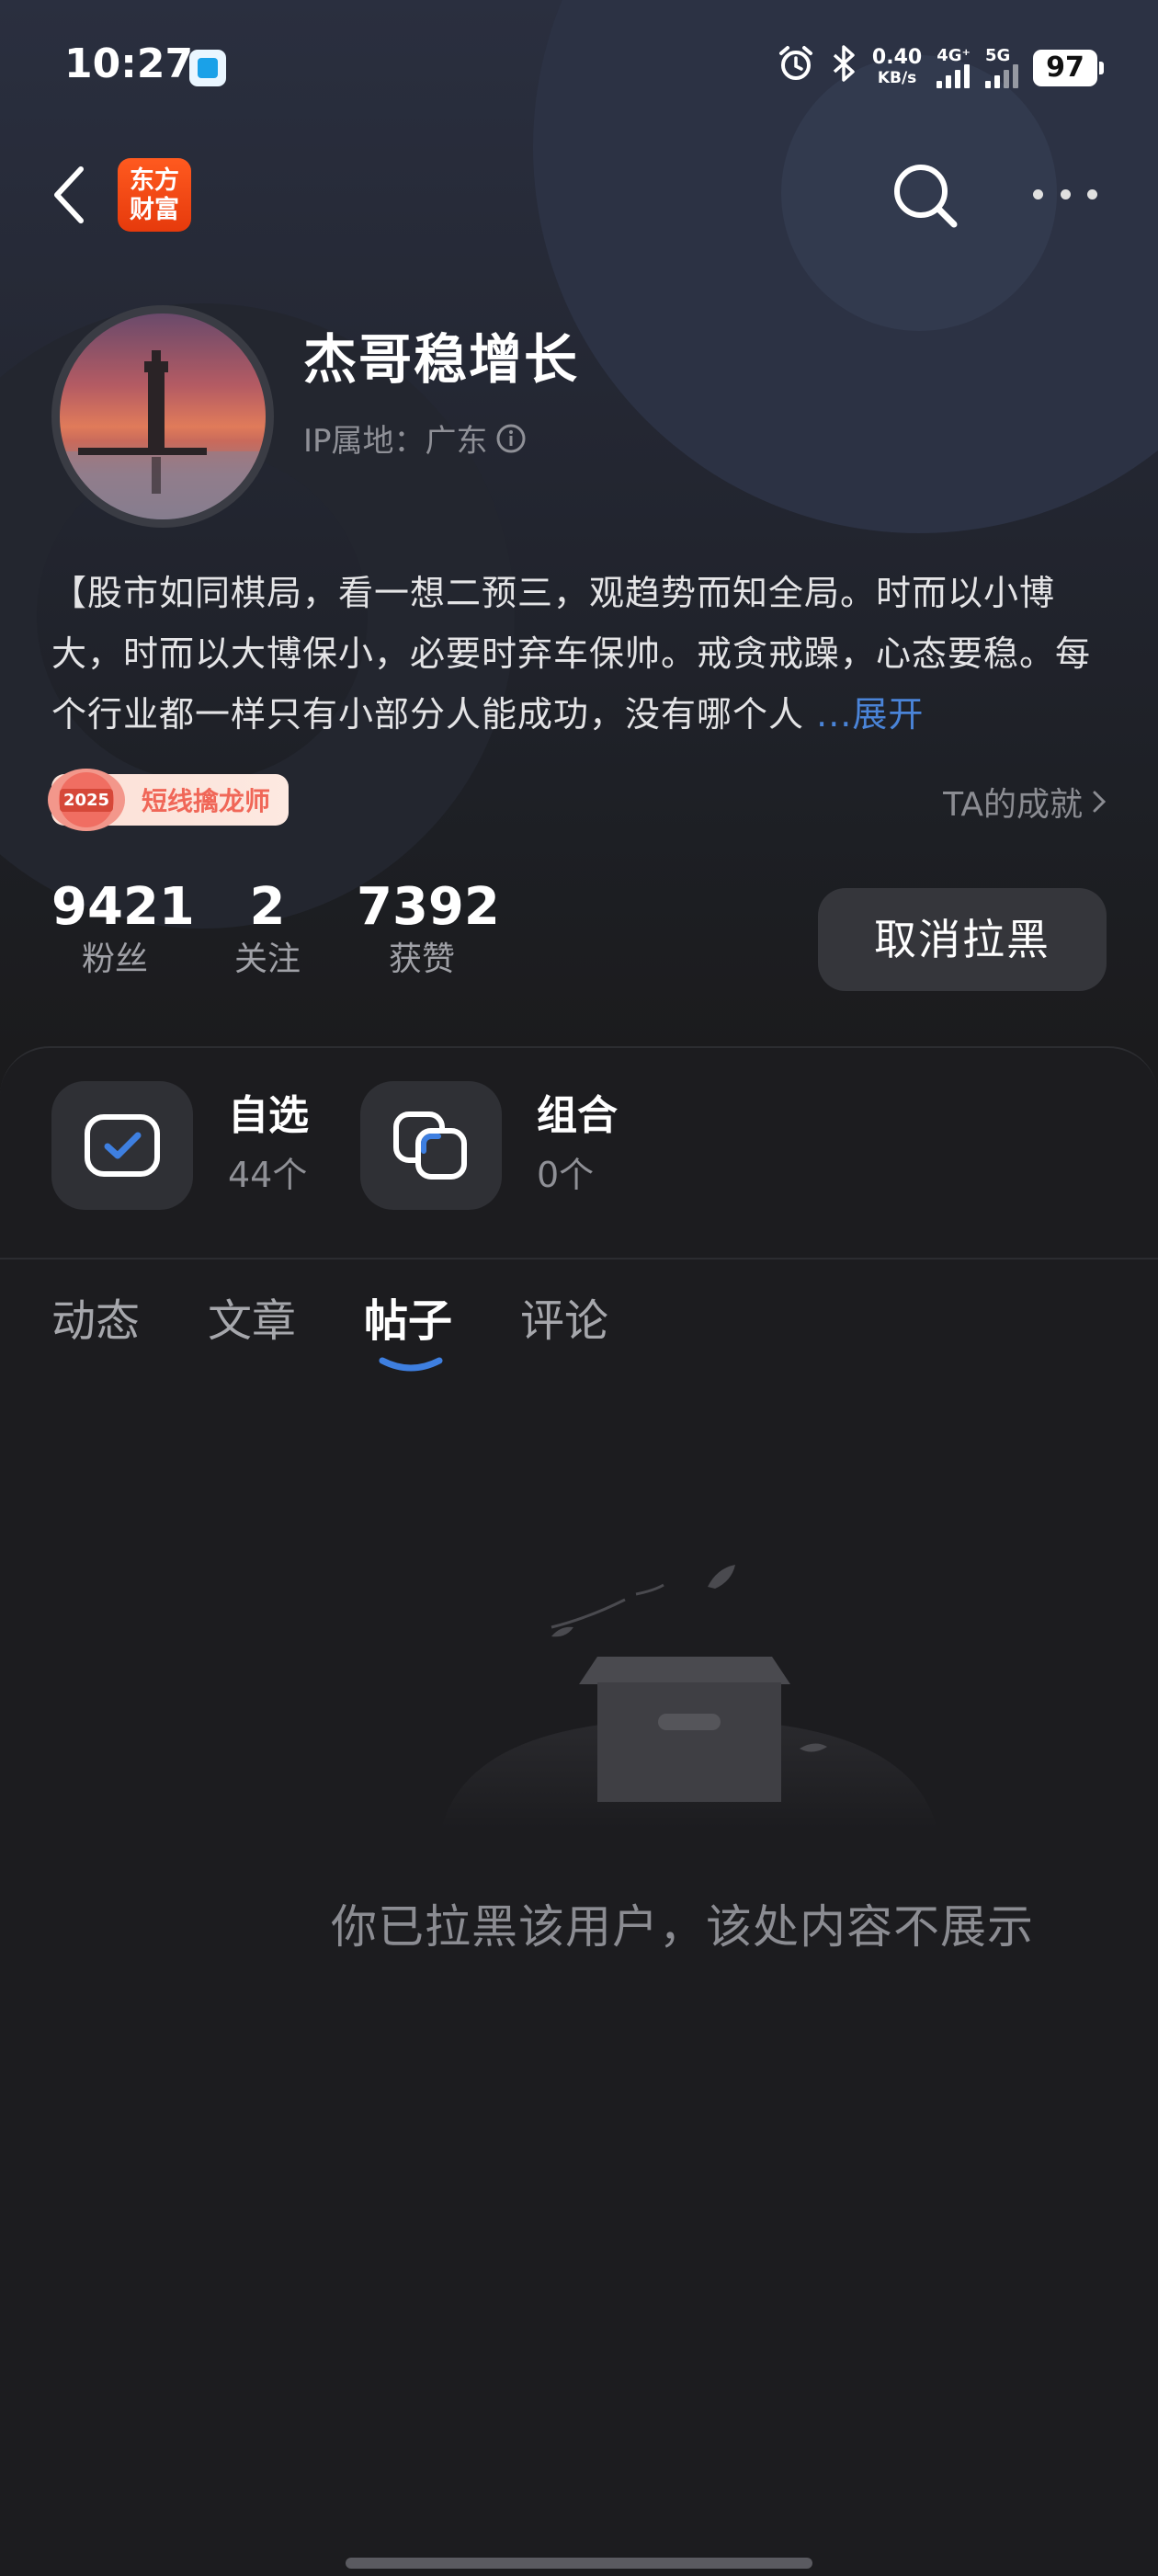 The width and height of the screenshot is (1158, 2576). What do you see at coordinates (329, 1329) in the screenshot?
I see `tab-bar: 动态 文章 帖子 评论` at bounding box center [329, 1329].